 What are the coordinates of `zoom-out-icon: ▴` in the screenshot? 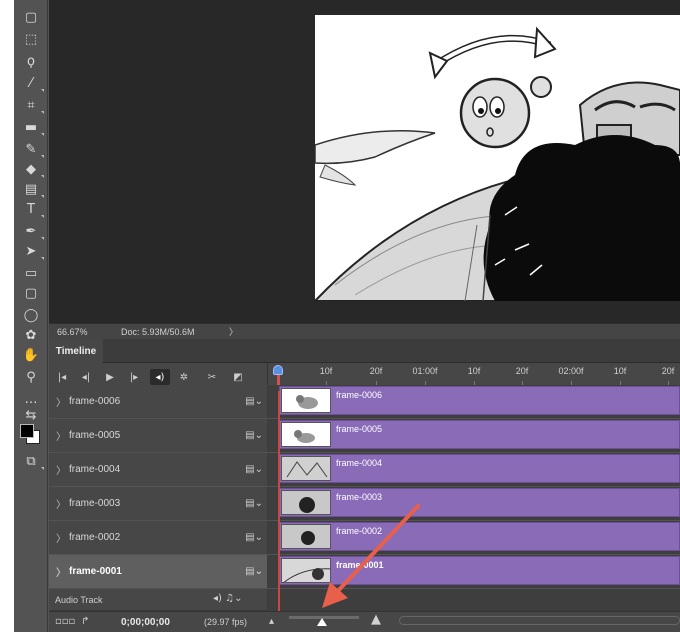 It's located at (271, 621).